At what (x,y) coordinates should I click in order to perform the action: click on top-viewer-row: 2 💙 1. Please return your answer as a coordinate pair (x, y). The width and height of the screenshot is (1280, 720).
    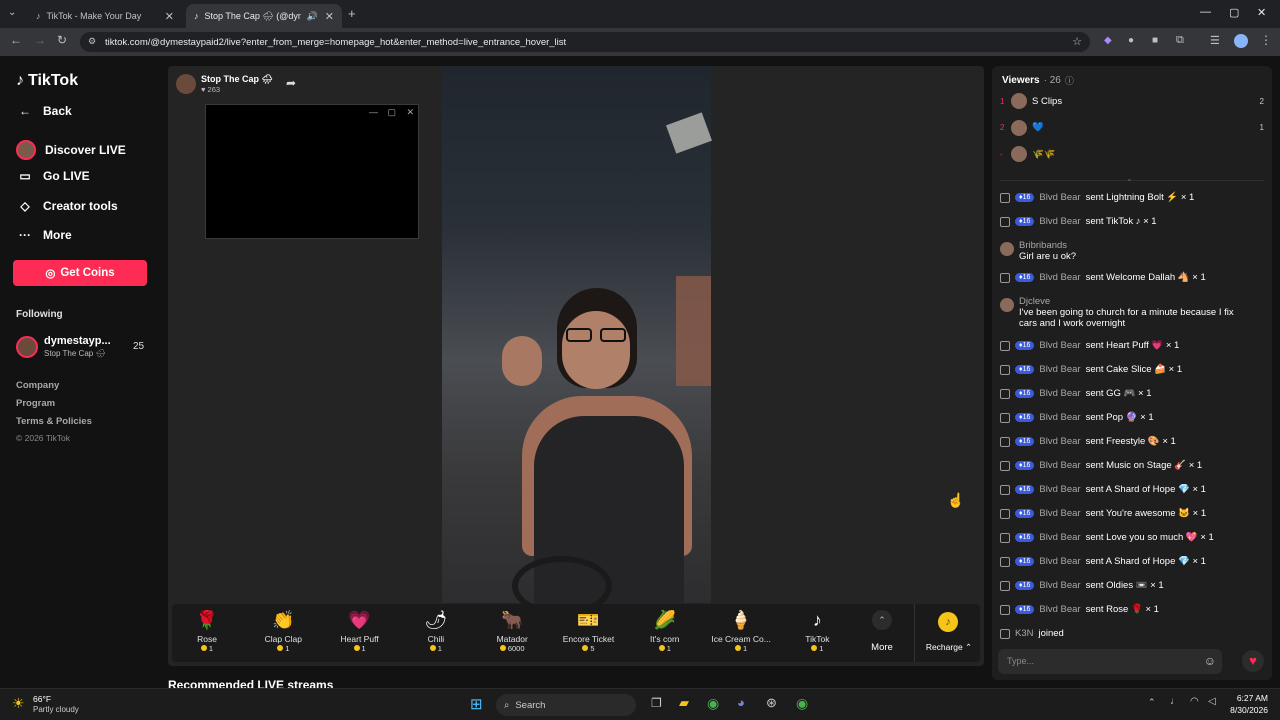
    Looking at the image, I should click on (1132, 127).